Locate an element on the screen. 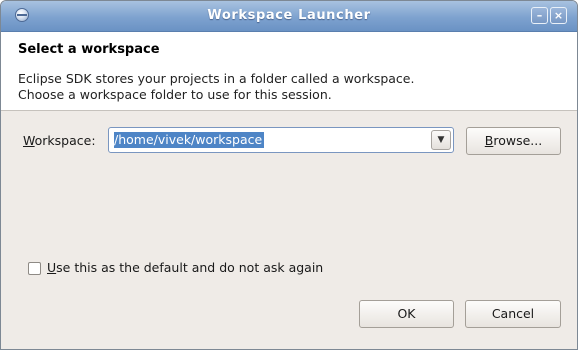 The width and height of the screenshot is (578, 350). chevron-down-icon: ▼ is located at coordinates (441, 140).